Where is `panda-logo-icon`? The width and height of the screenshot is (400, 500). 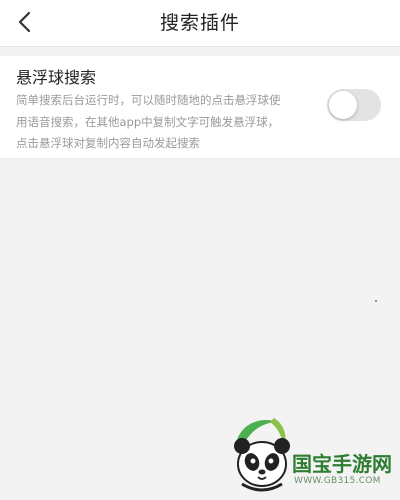
panda-logo-icon is located at coordinates (262, 455).